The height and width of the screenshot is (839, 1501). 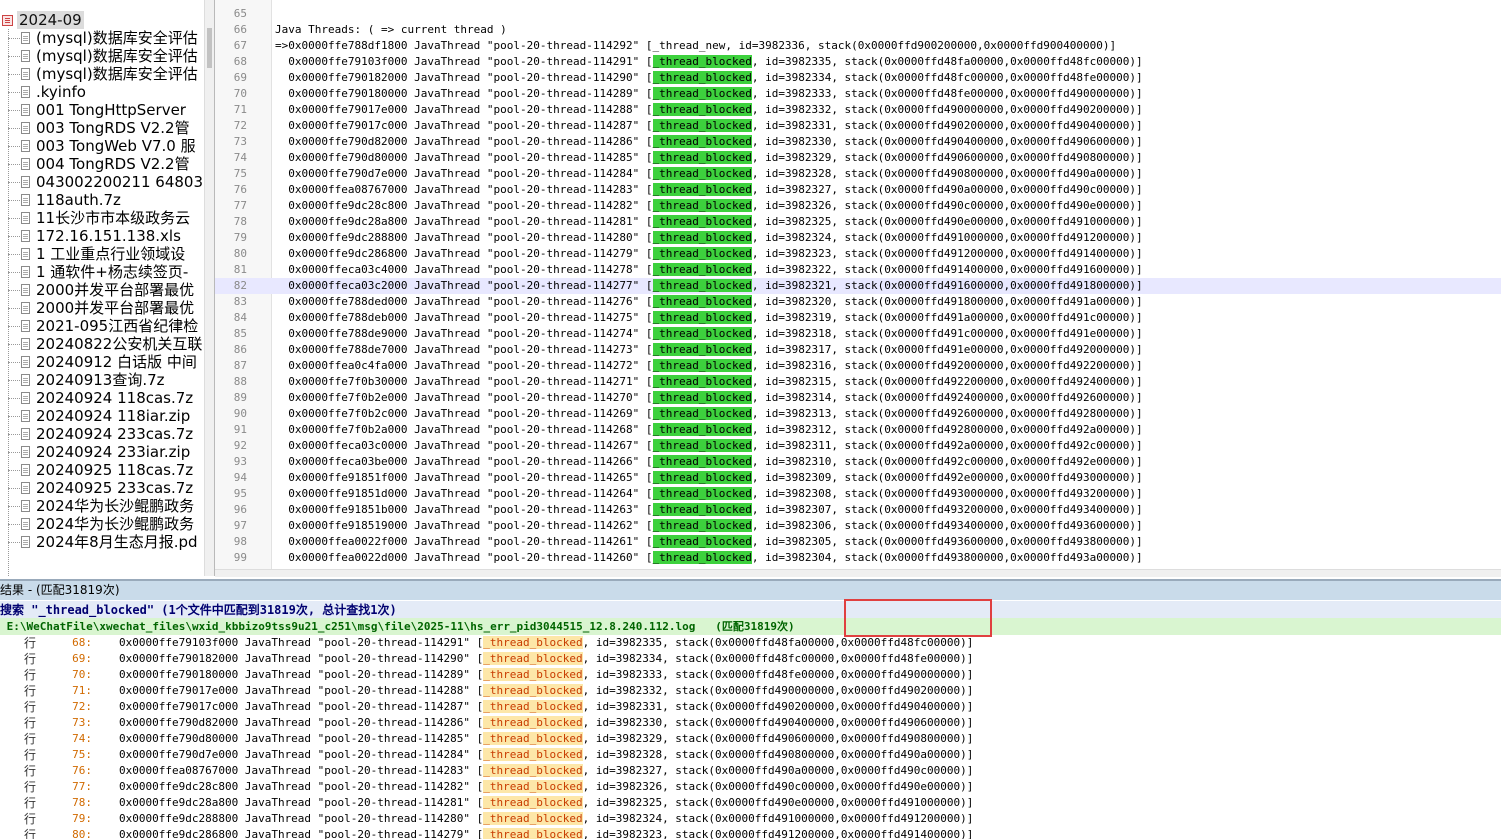 I want to click on tree-item: 043002200211 64803, so click(x=106, y=182).